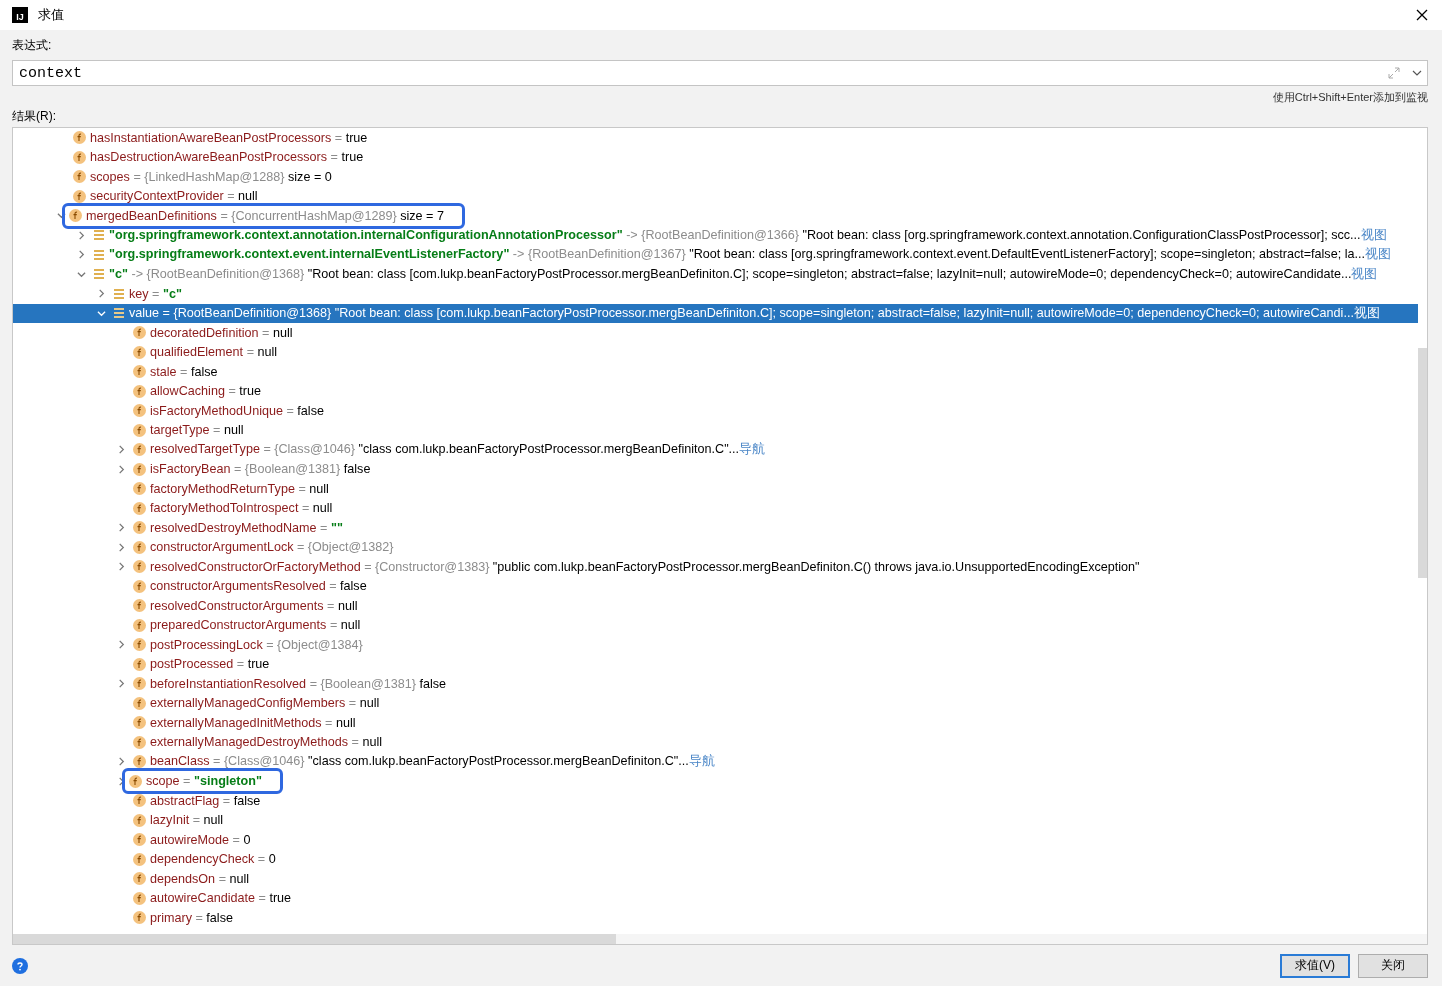  What do you see at coordinates (34, 116) in the screenshot?
I see `result-label: 结果(R):` at bounding box center [34, 116].